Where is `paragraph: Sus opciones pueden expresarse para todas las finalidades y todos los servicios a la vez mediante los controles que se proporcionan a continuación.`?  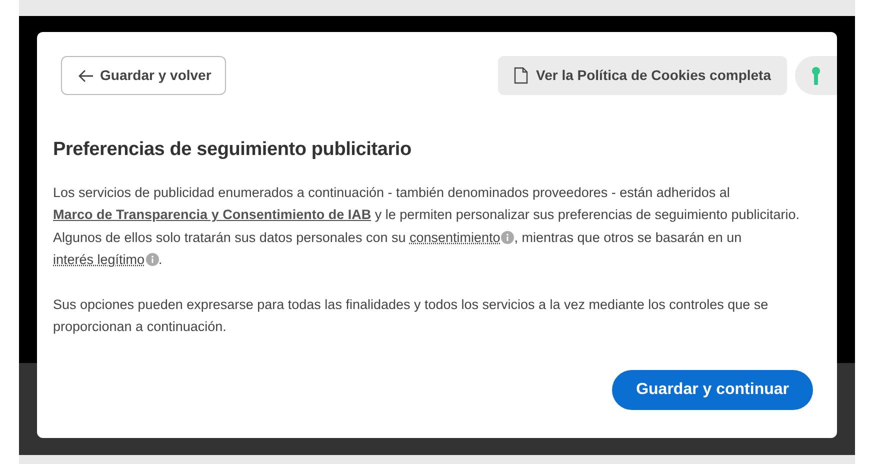
paragraph: Sus opciones pueden expresarse para todas las finalidades y todos los servicios a la vez mediante los controles que se proporcionan a continuación. is located at coordinates (411, 316).